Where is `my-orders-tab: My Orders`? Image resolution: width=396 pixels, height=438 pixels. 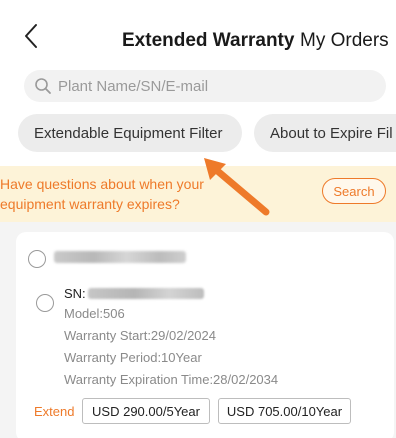
my-orders-tab: My Orders is located at coordinates (344, 41).